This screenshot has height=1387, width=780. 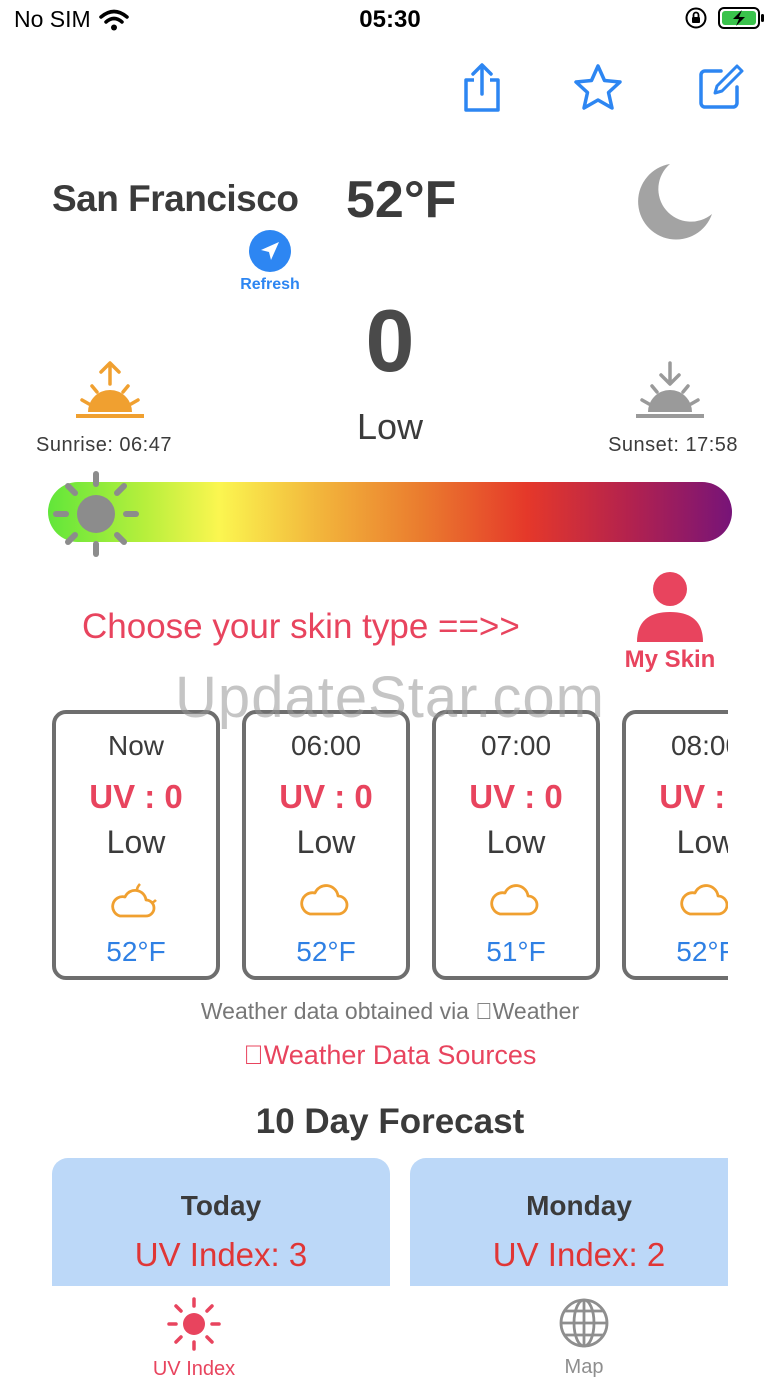 I want to click on tab-map-label: Map, so click(x=584, y=1367).